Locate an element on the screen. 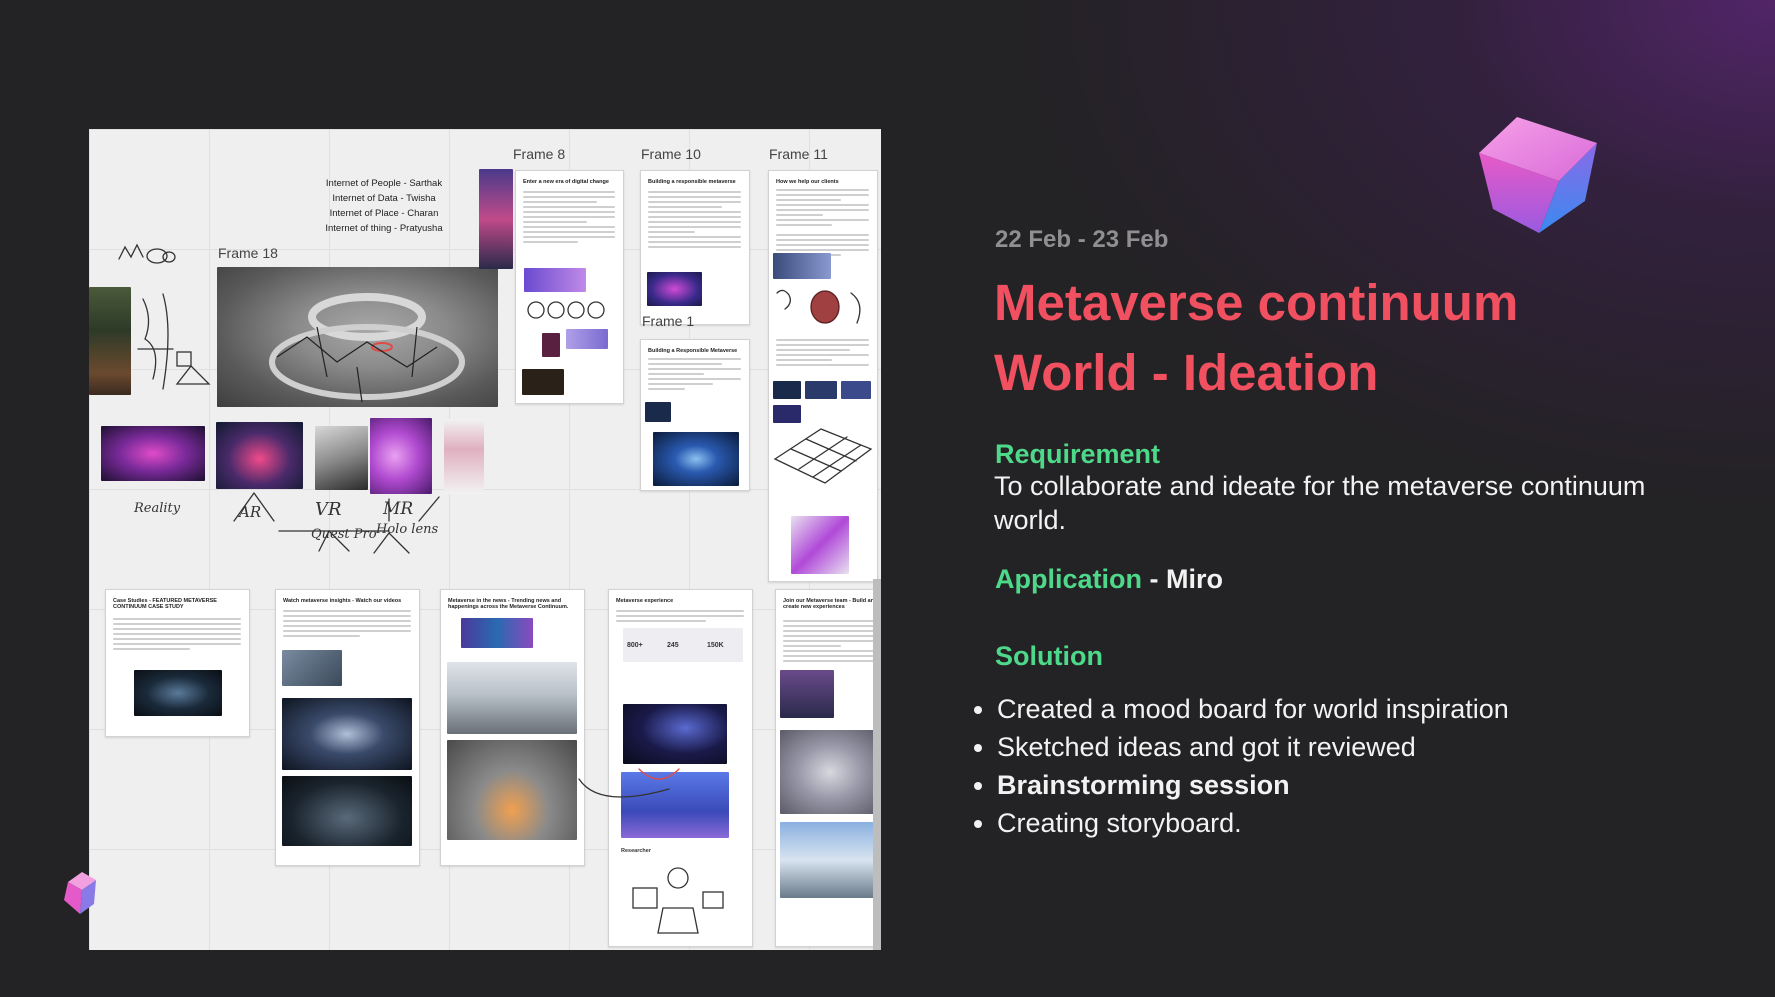  ar-image is located at coordinates (259, 455).